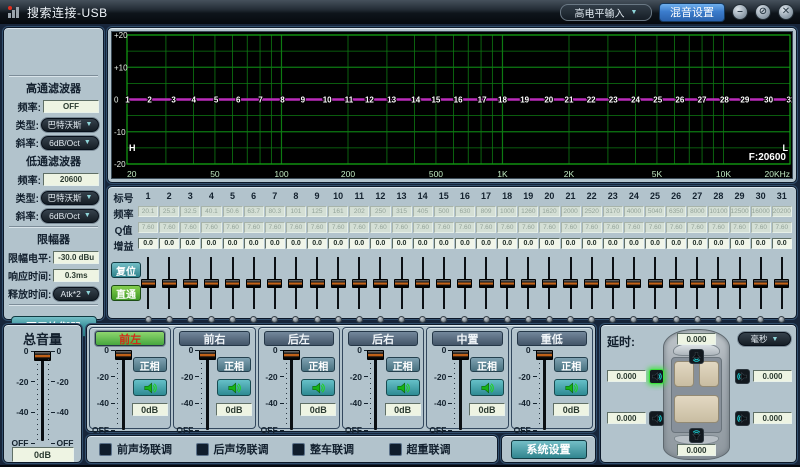 The image size is (800, 467). I want to click on band-freq-field: 125, so click(317, 211).